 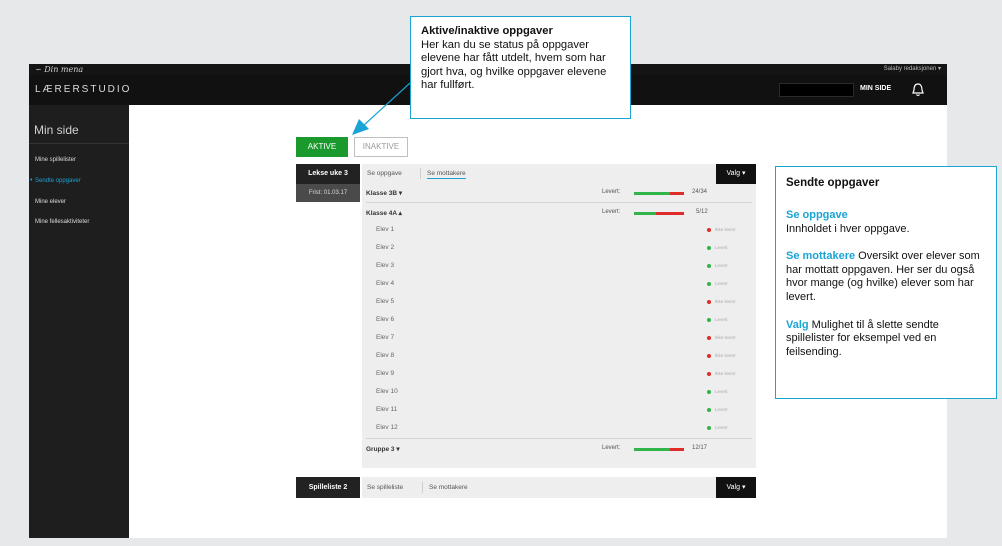 I want to click on student-name: Elev 2, so click(x=385, y=247).